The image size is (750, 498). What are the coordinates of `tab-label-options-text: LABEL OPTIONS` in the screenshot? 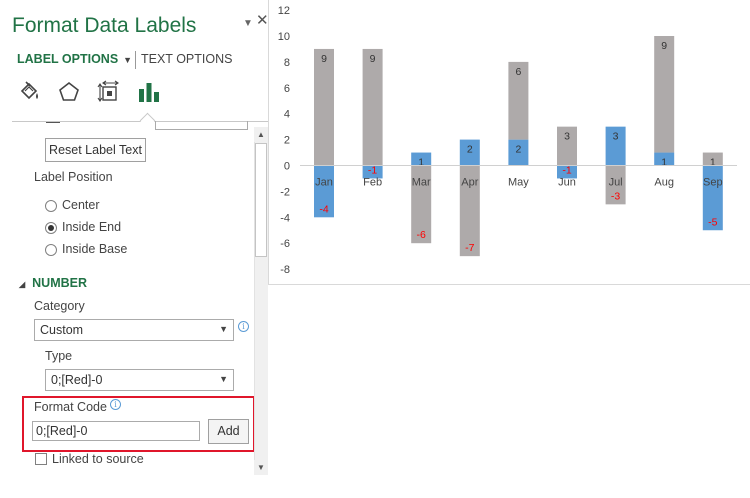 It's located at (68, 59).